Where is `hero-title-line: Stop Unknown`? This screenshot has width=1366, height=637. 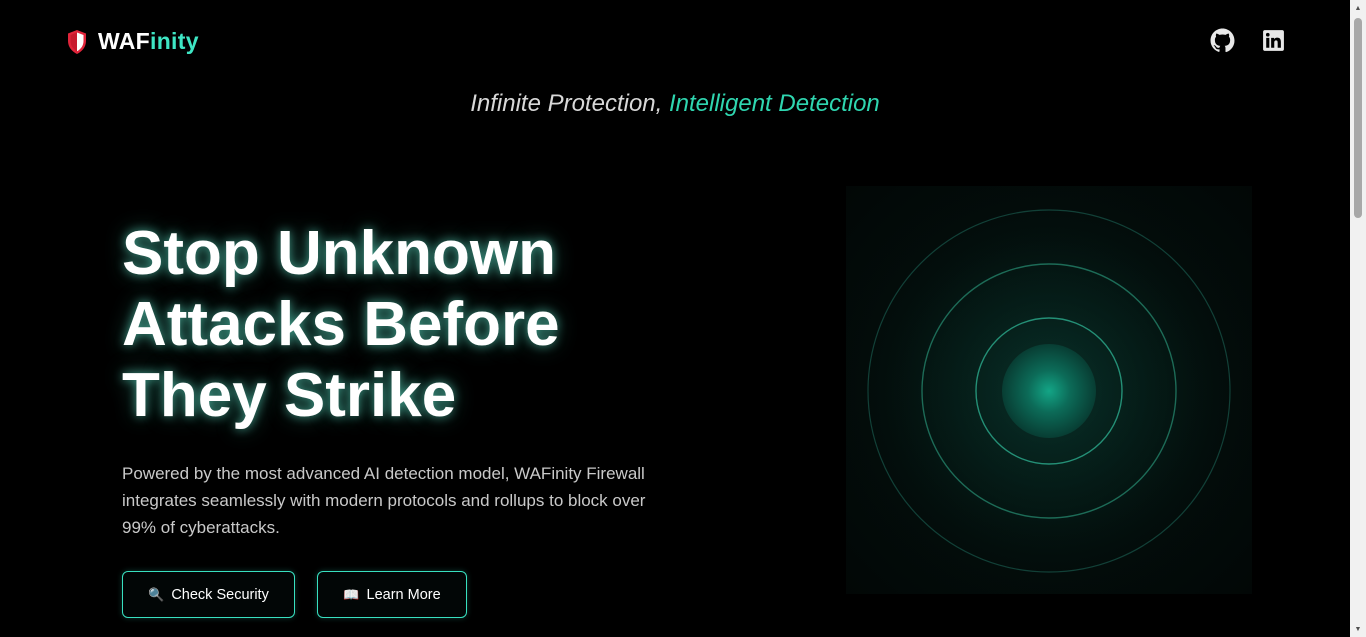
hero-title-line: Stop Unknown is located at coordinates (339, 253).